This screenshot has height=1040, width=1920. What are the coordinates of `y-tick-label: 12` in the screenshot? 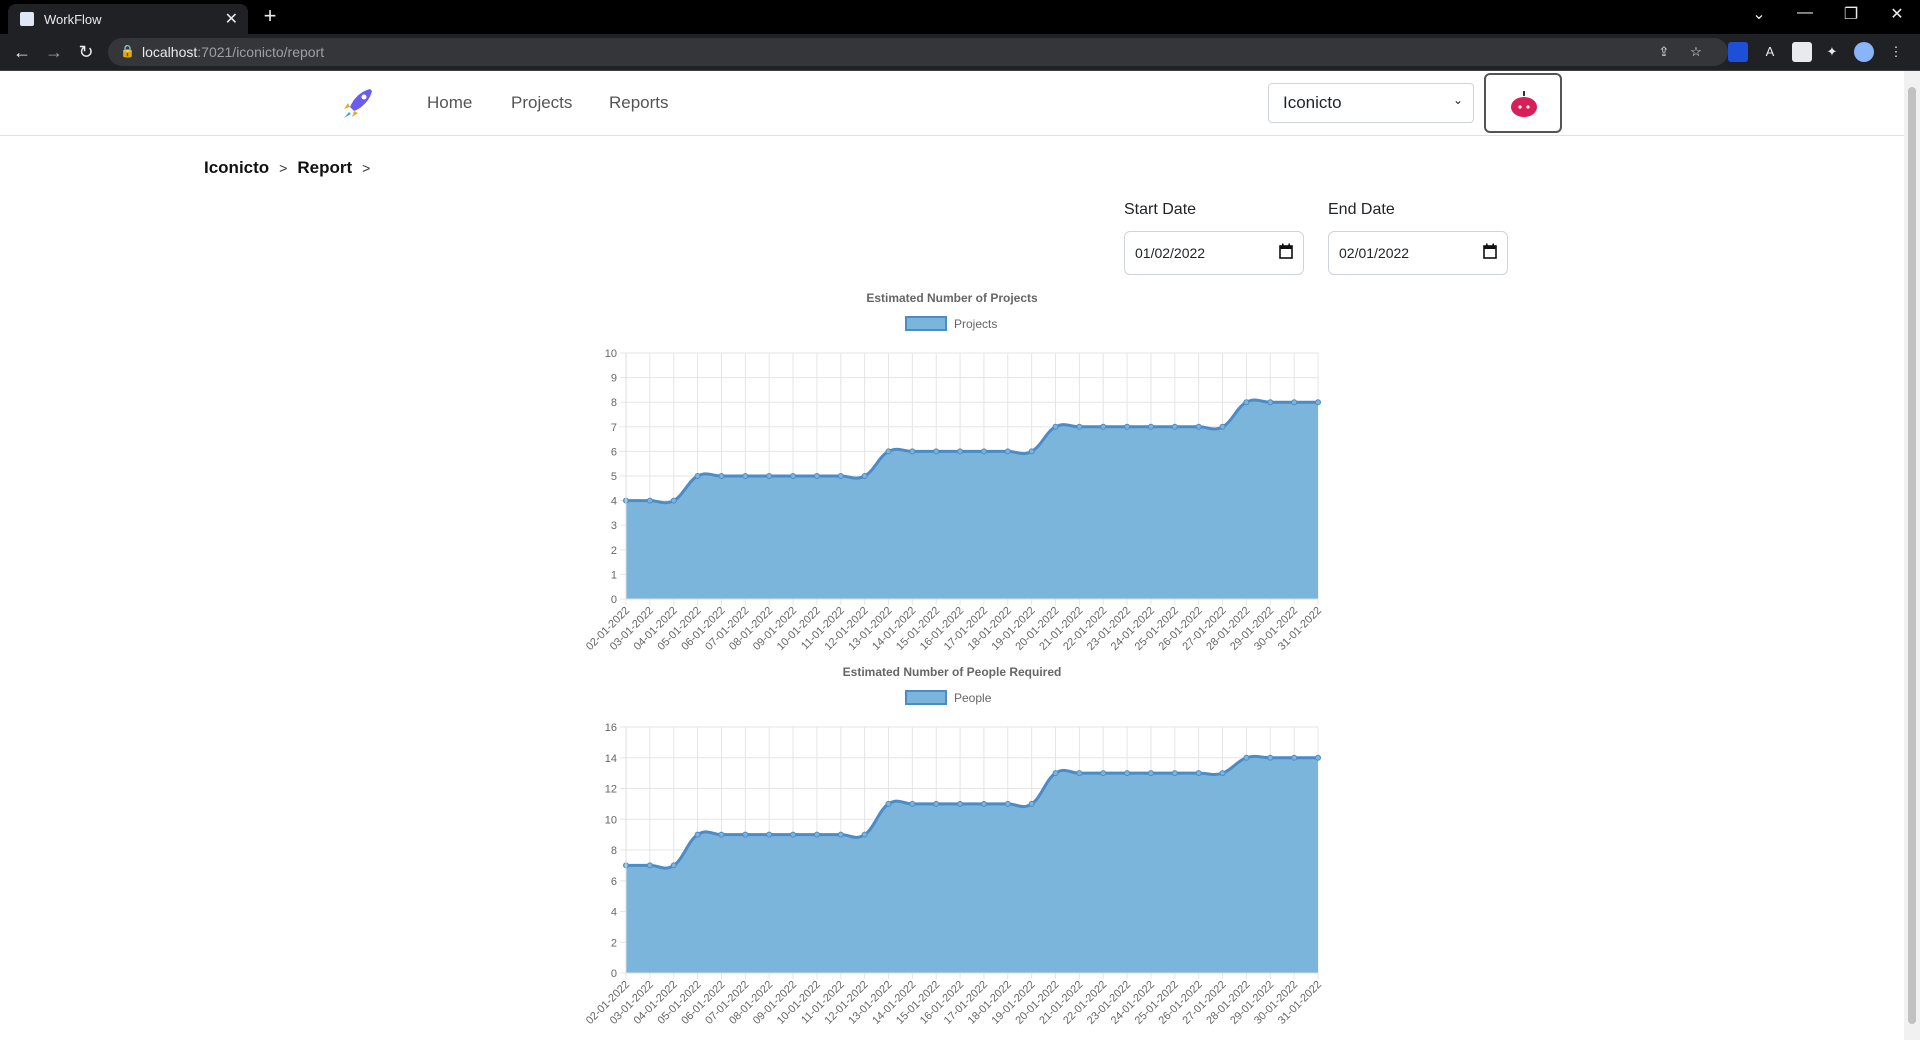 It's located at (611, 790).